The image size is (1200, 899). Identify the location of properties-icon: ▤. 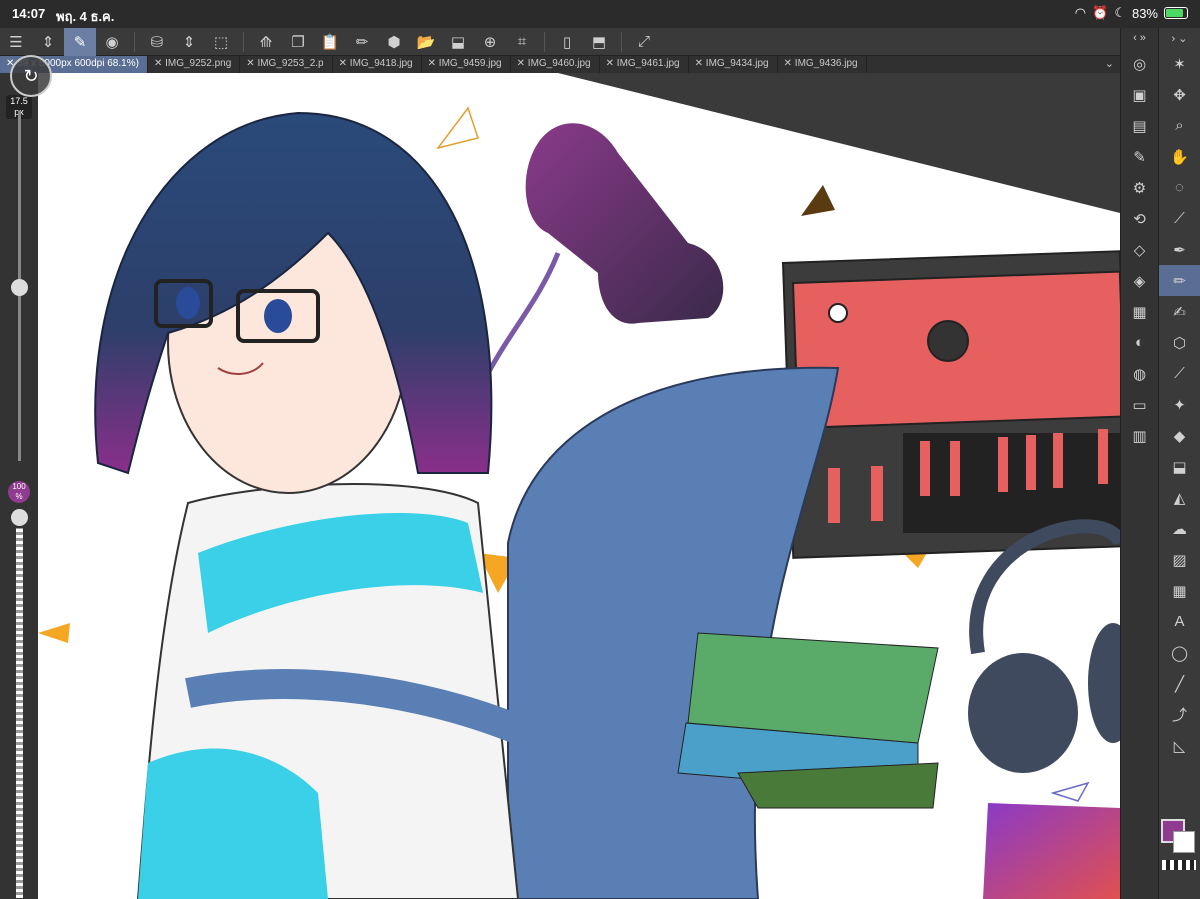
(1139, 125).